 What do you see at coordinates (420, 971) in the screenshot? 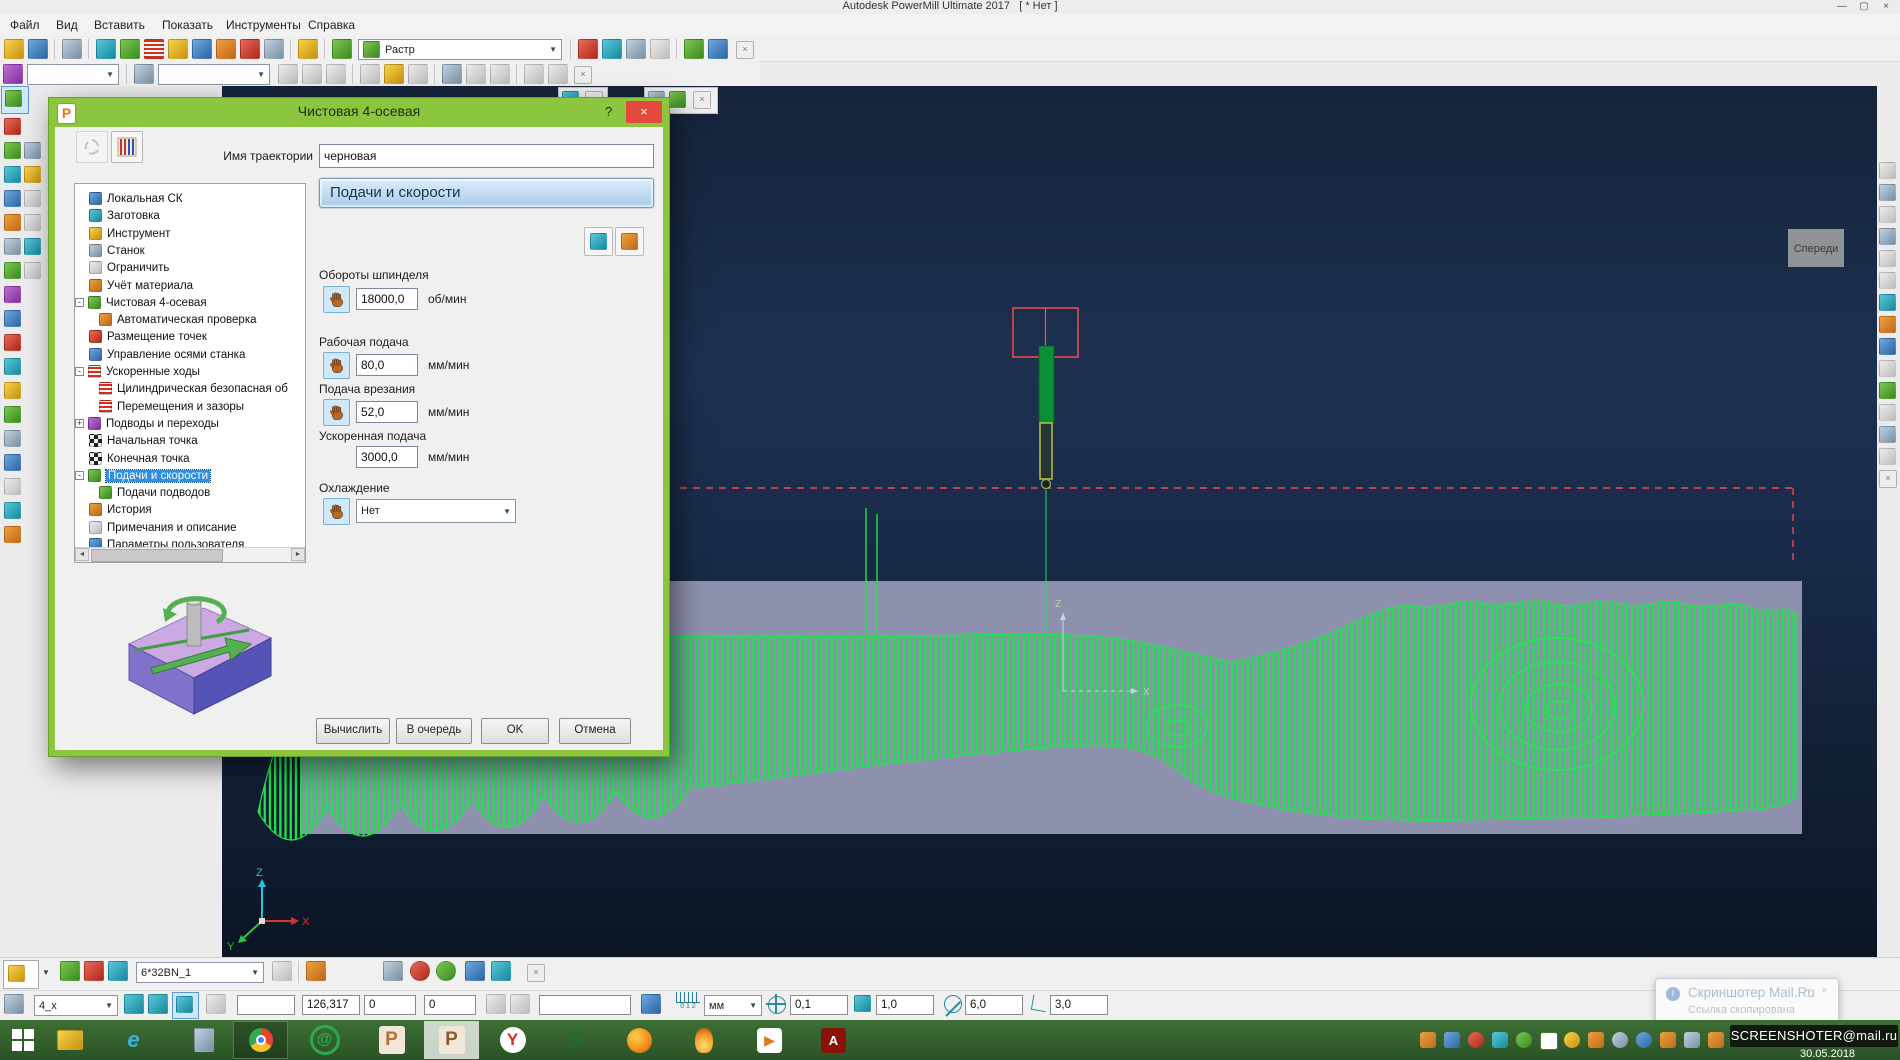
I see `shade-toggle-icon` at bounding box center [420, 971].